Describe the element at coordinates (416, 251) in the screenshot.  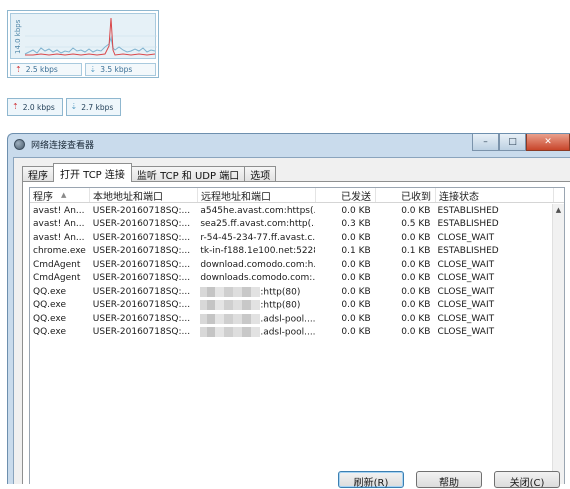
I see `cell-received: 0.1 KB` at that location.